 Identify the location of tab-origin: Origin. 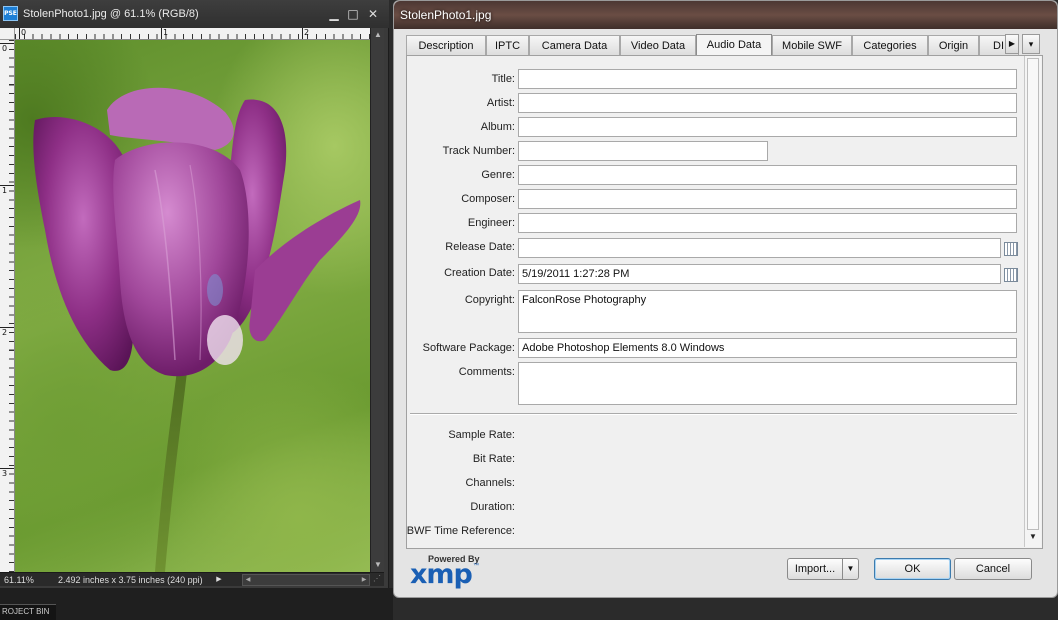
(953, 45).